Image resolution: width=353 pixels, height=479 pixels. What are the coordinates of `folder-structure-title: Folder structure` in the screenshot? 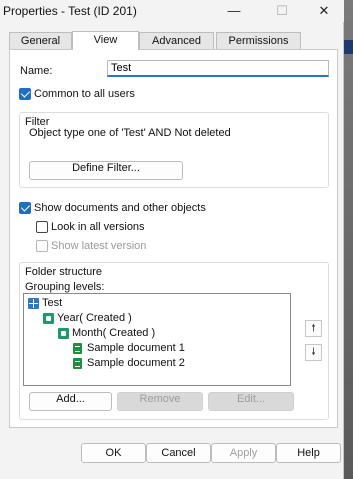 It's located at (64, 272).